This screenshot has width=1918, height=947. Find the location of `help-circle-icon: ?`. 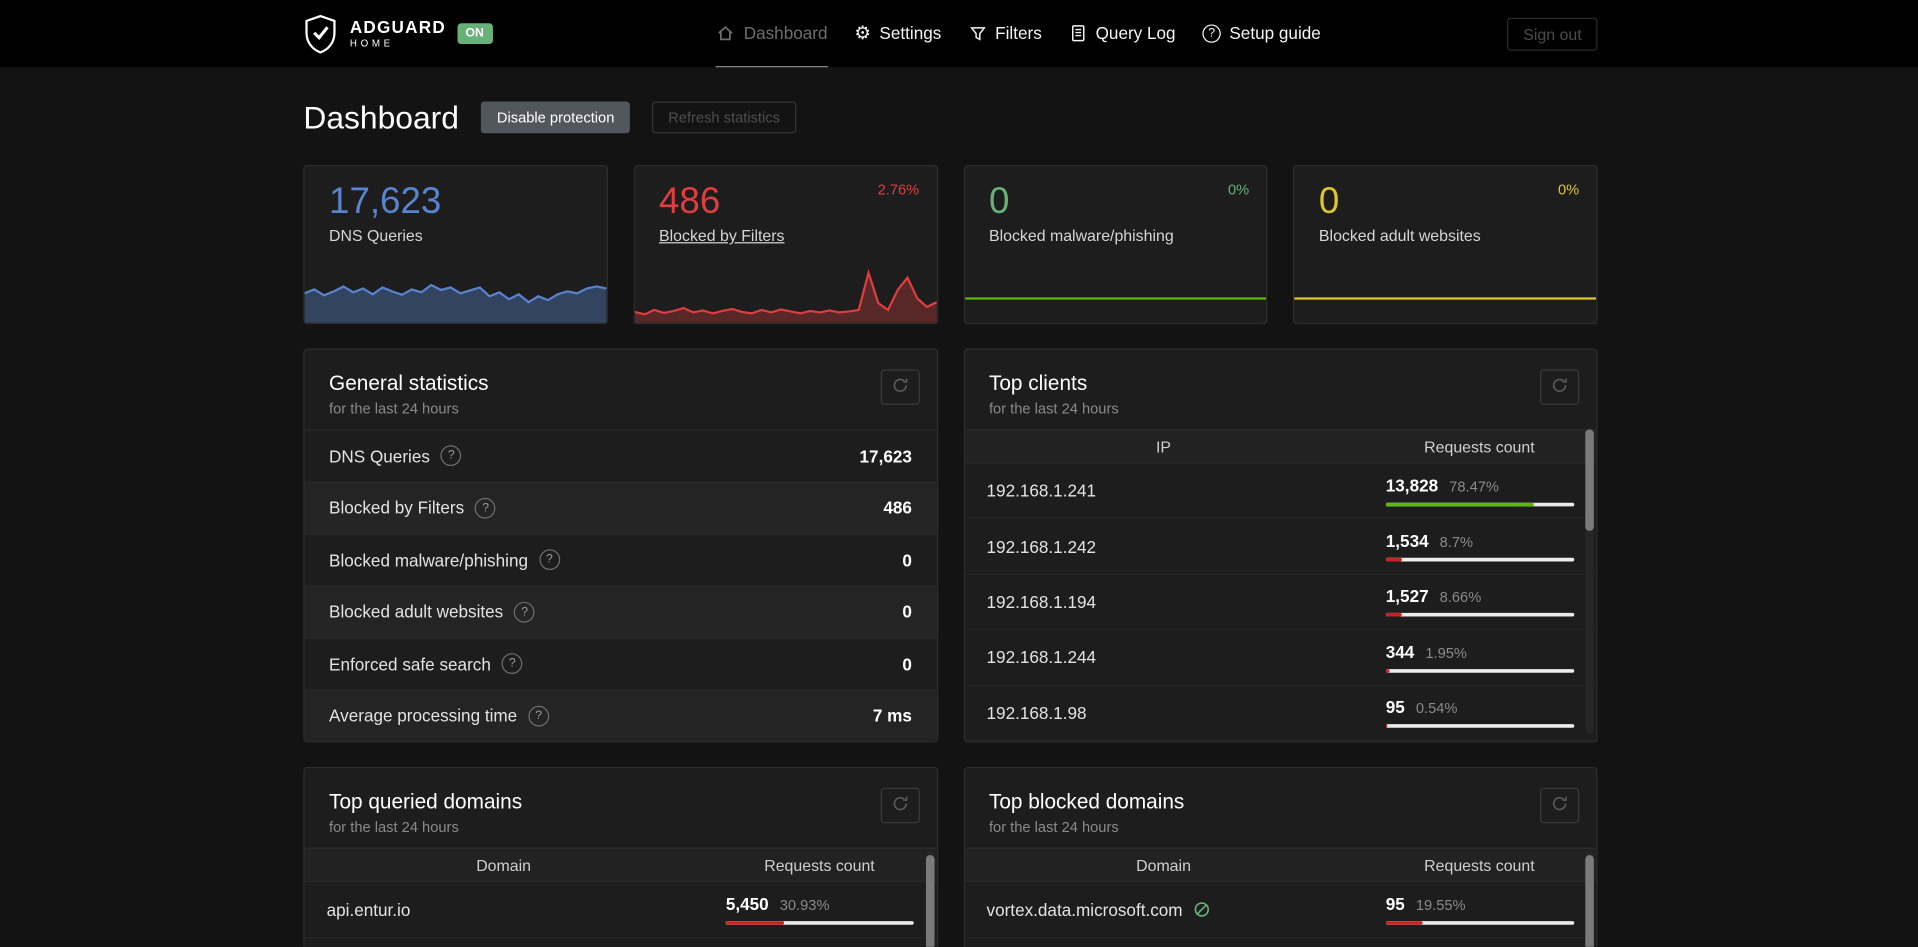

help-circle-icon: ? is located at coordinates (1211, 33).